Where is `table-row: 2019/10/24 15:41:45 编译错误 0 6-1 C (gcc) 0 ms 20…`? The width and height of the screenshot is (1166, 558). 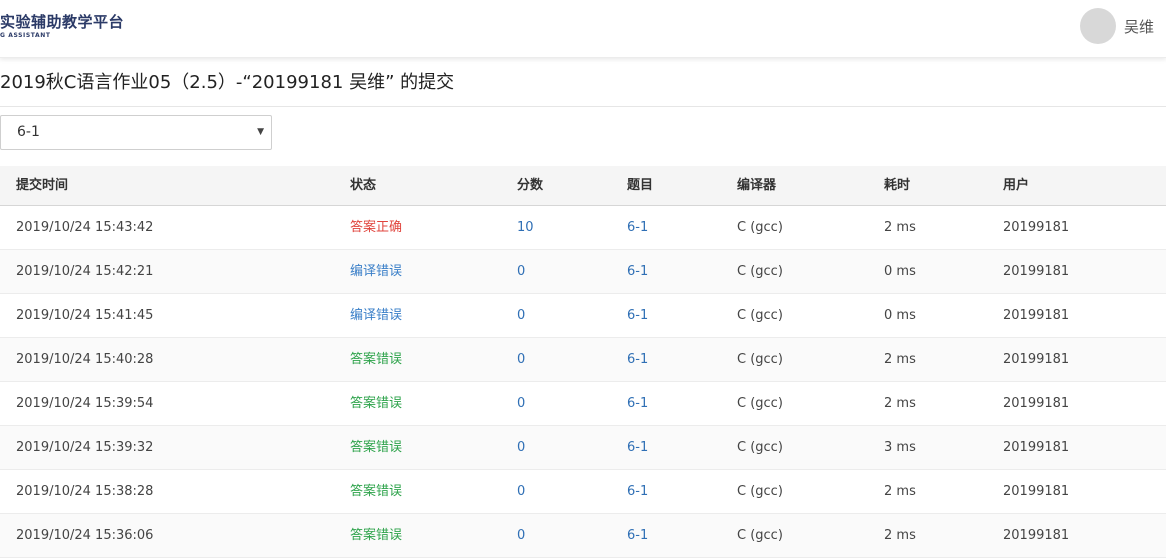
table-row: 2019/10/24 15:41:45 编译错误 0 6-1 C (gcc) 0 ms 20… is located at coordinates (583, 316).